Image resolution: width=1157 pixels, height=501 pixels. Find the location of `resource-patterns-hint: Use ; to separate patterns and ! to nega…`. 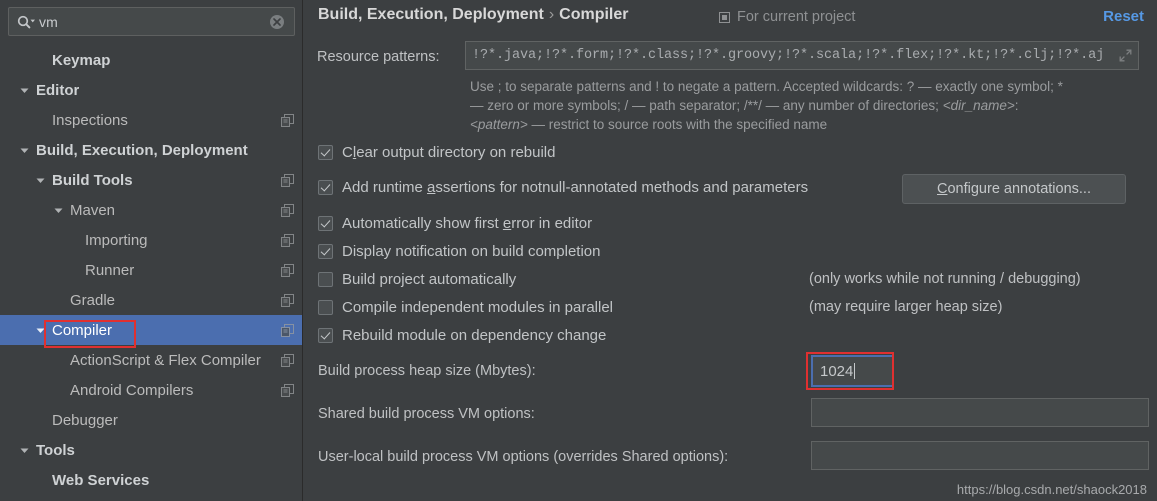

resource-patterns-hint: Use ; to separate patterns and ! to nega… is located at coordinates (808, 105).